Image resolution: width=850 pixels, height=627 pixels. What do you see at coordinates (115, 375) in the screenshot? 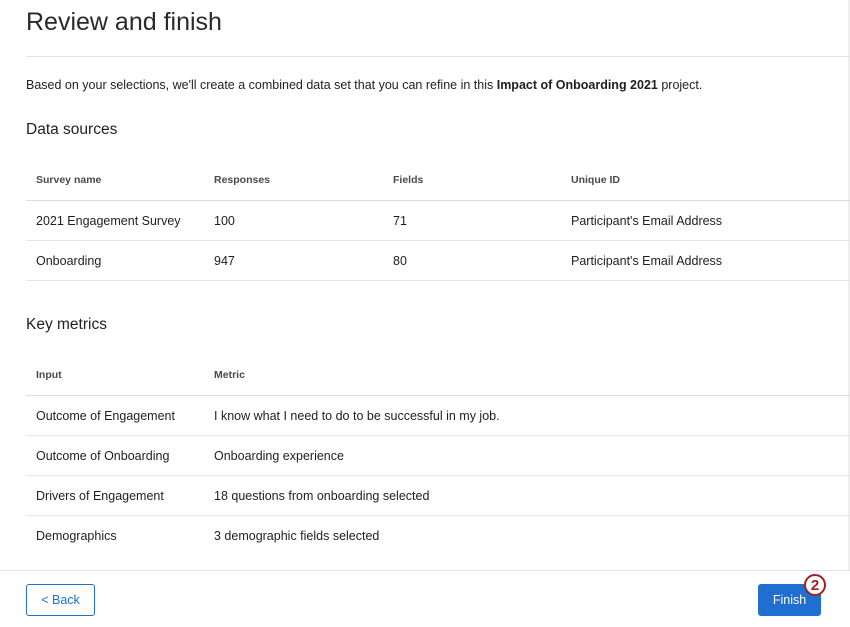
I see `column-header-input: Input` at bounding box center [115, 375].